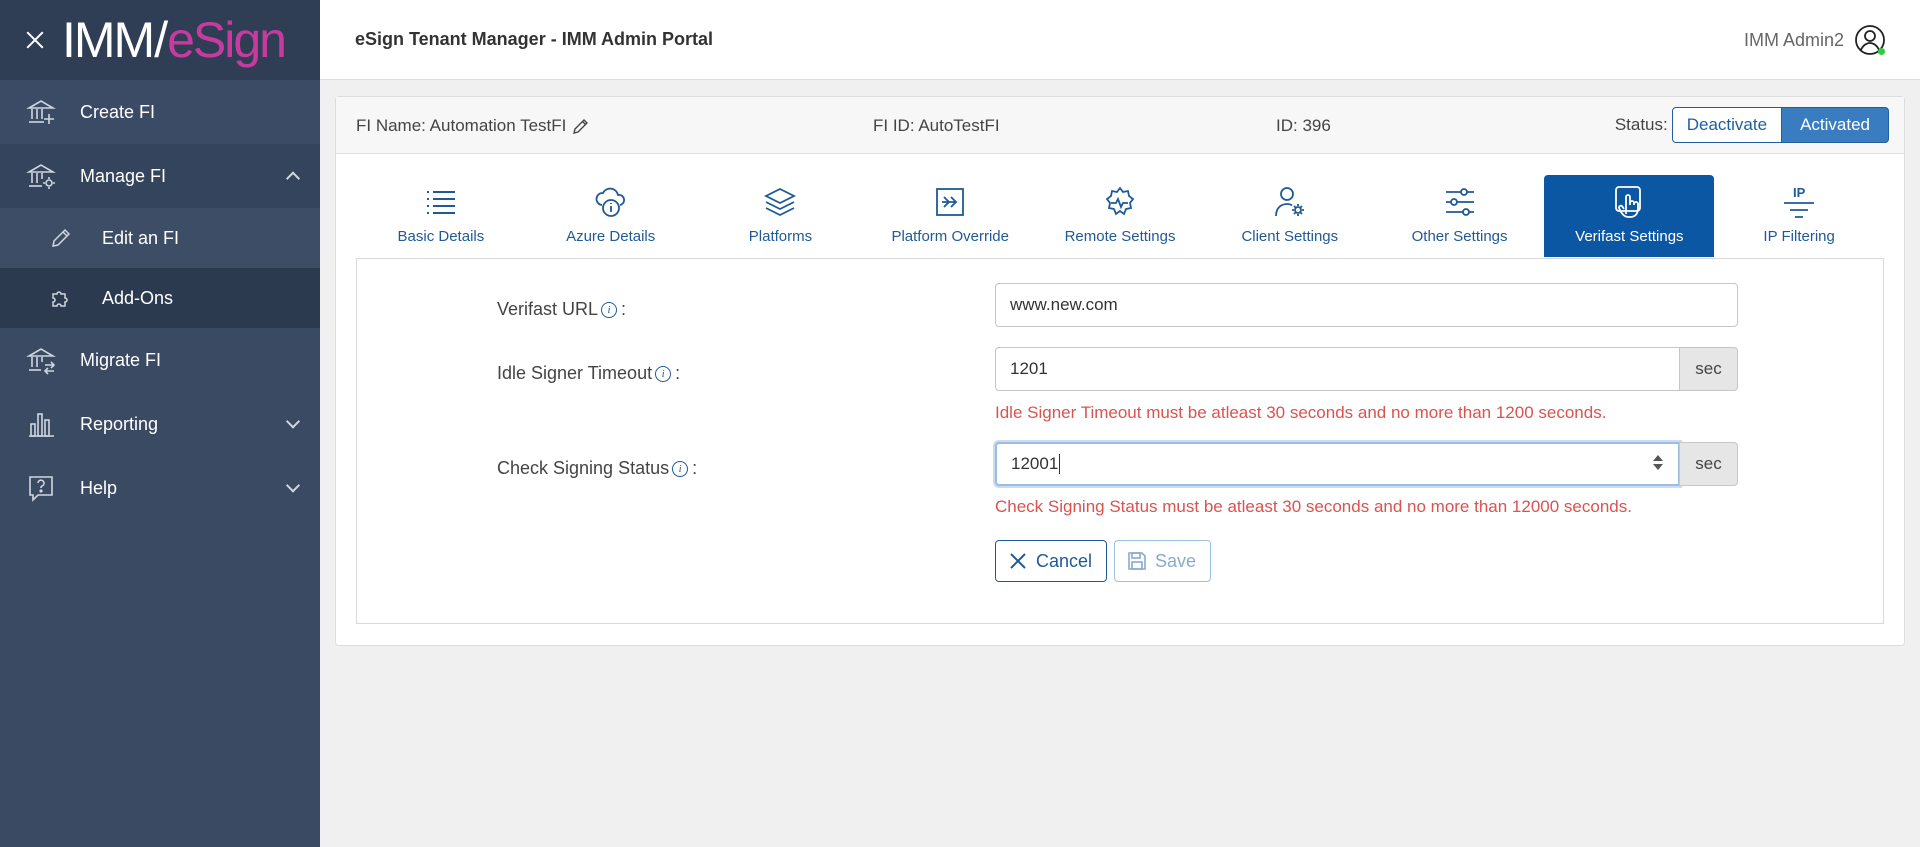 This screenshot has width=1920, height=847. Describe the element at coordinates (174, 40) in the screenshot. I see `logo: IMM / eSign` at that location.